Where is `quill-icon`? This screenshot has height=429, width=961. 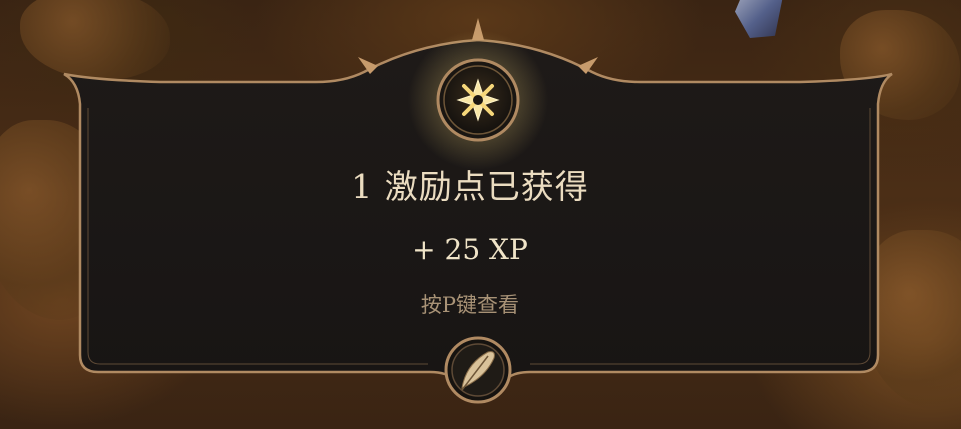
quill-icon is located at coordinates (478, 370).